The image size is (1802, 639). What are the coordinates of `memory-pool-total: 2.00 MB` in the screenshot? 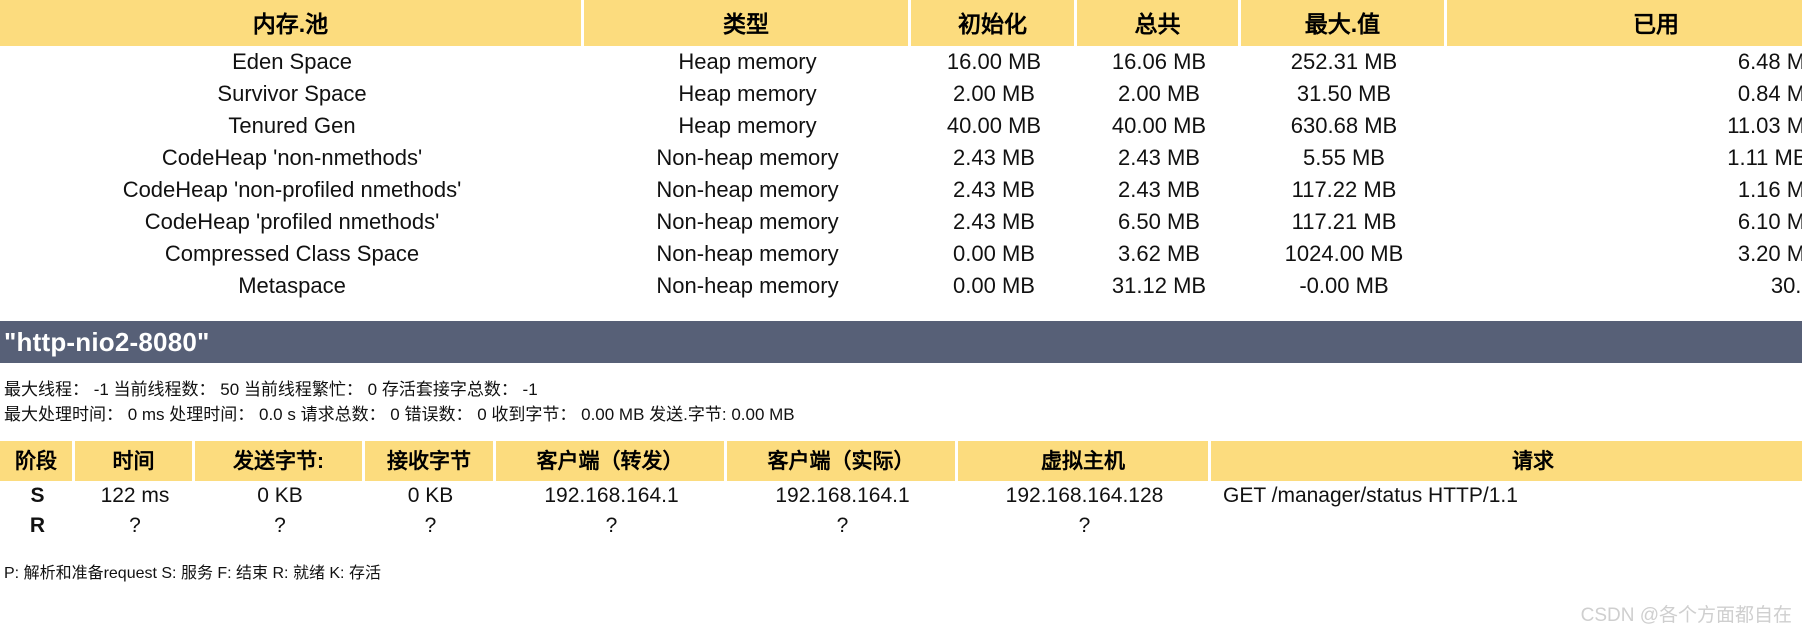 It's located at (1159, 93).